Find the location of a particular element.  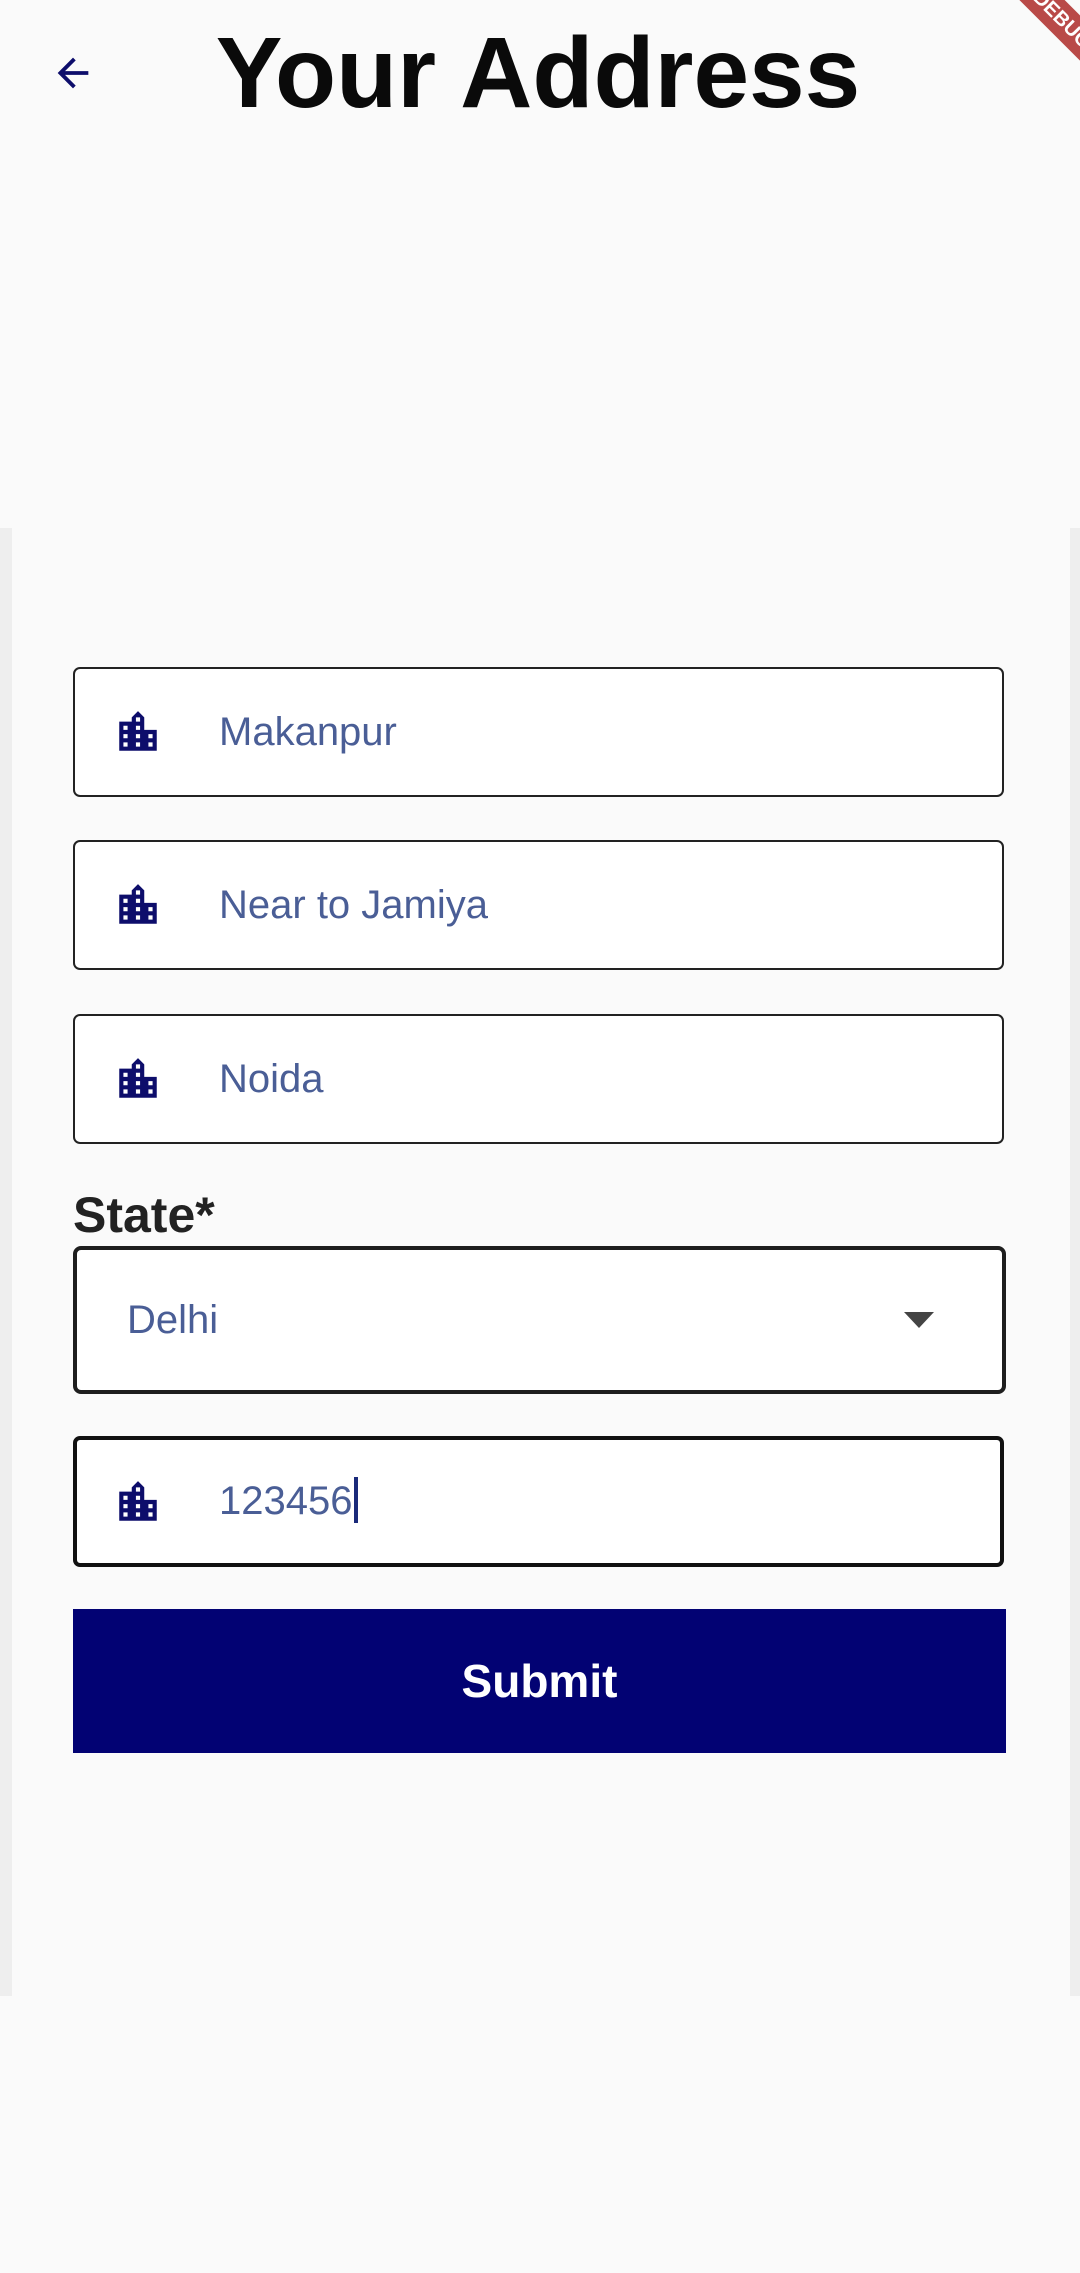

pincode-field: 123456 is located at coordinates (538, 1501).